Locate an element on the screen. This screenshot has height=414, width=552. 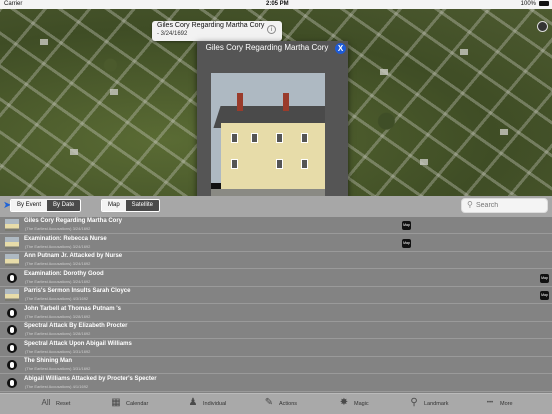
event-date-segment: By Event By Date is located at coordinates (46, 205).